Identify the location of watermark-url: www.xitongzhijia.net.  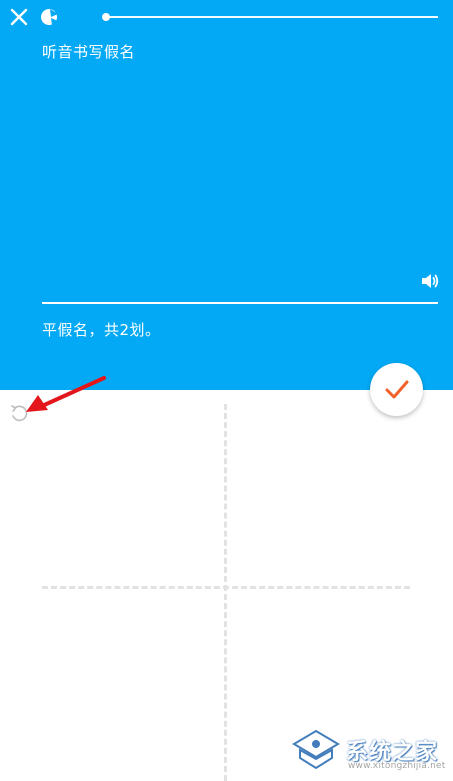
(397, 766).